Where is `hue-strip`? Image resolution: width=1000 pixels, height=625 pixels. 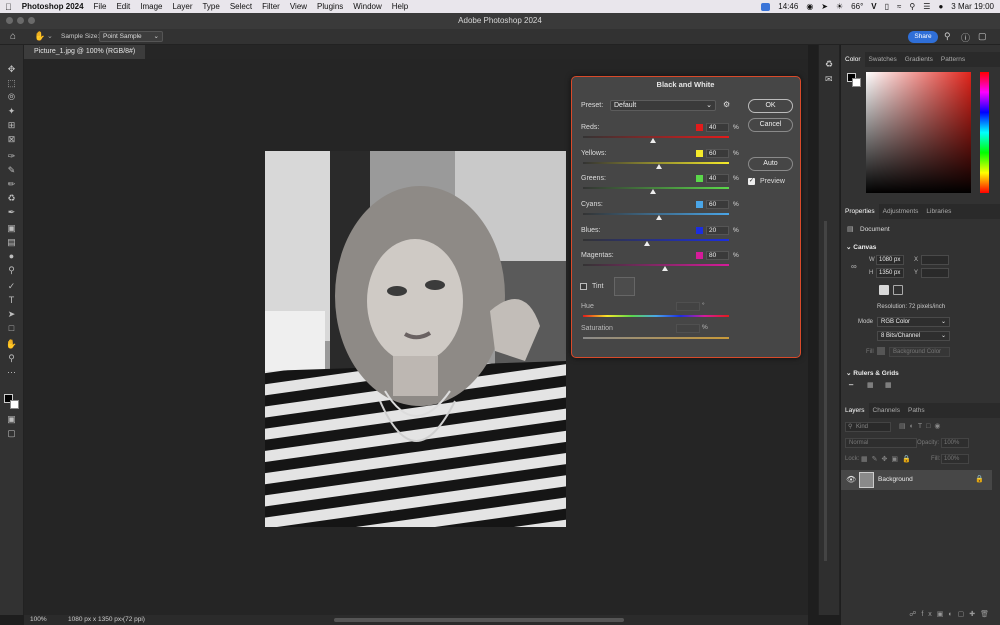 hue-strip is located at coordinates (984, 132).